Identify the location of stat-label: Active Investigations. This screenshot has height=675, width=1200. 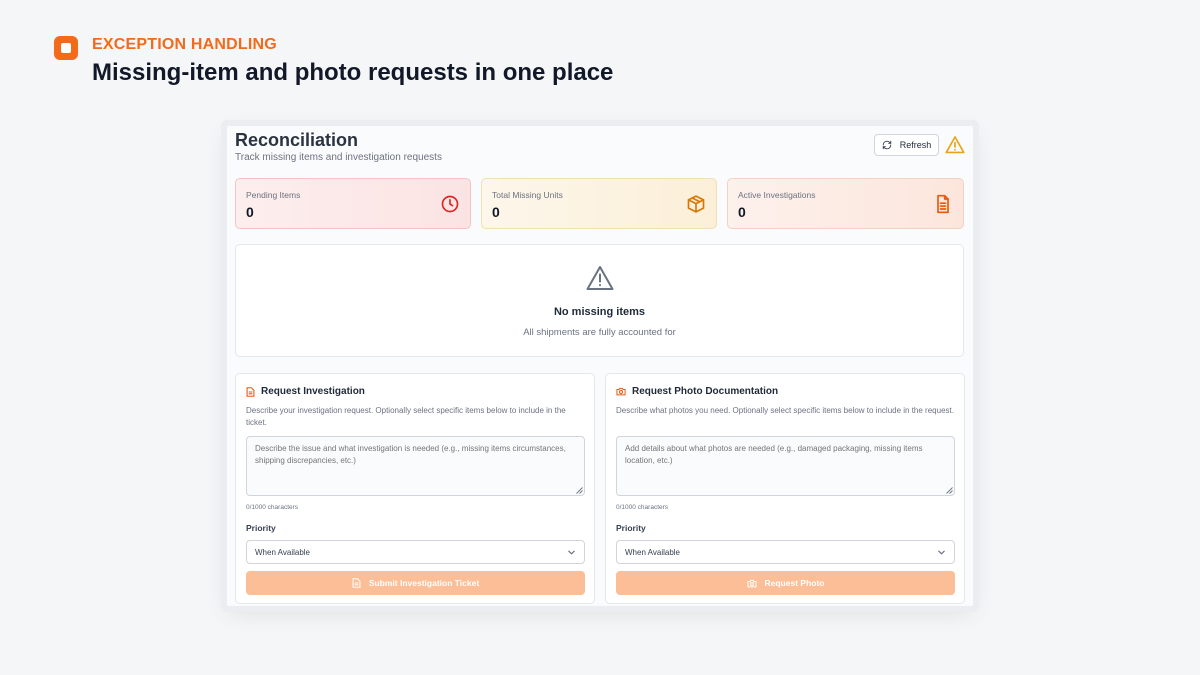
(777, 195).